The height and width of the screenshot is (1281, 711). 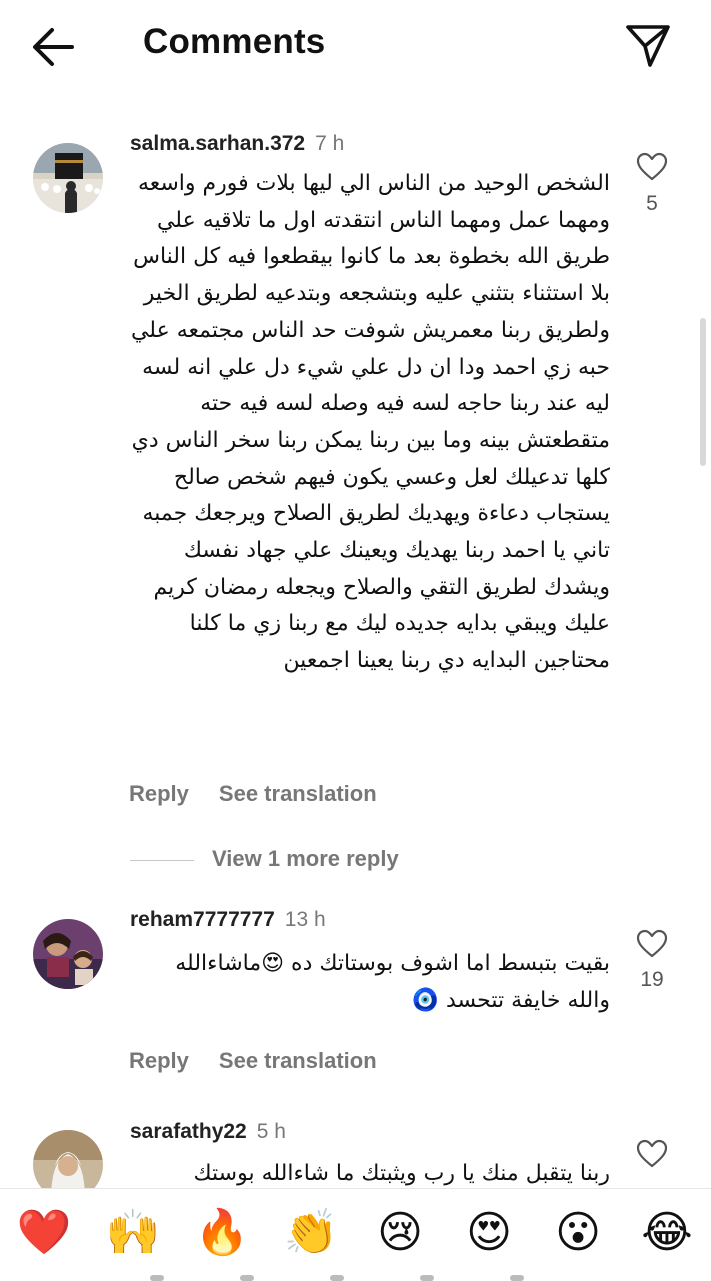 I want to click on comment-meta: salma.sarhan.372 7 h, so click(x=237, y=144).